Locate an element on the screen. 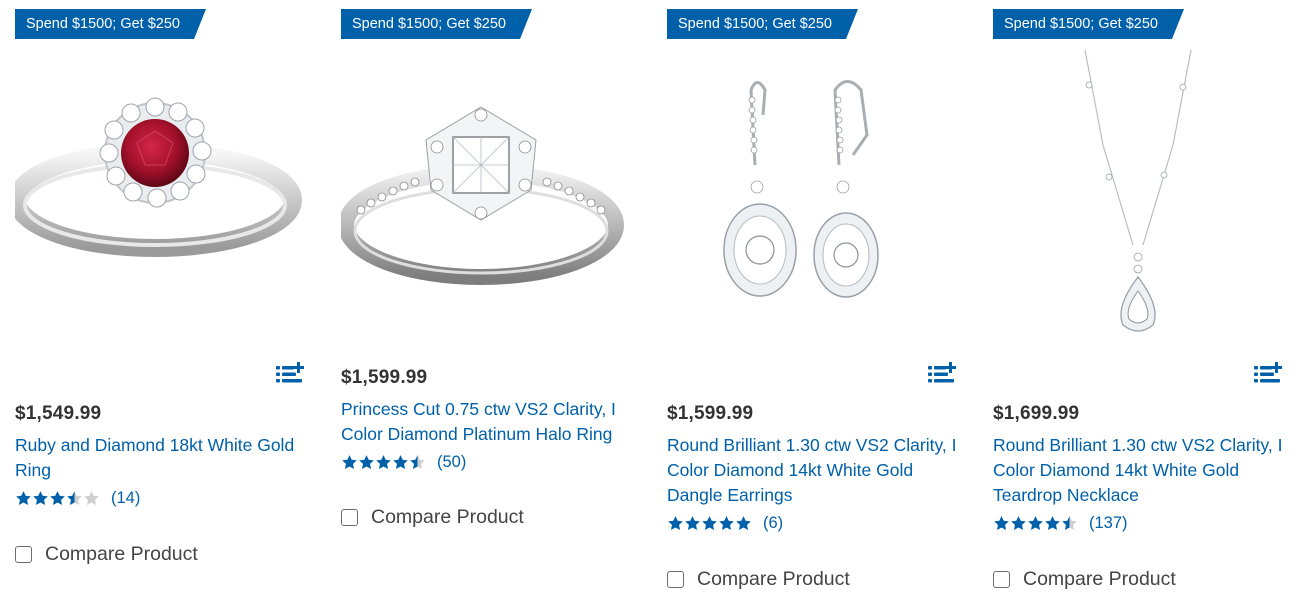 Image resolution: width=1295 pixels, height=600 pixels. product-title-link: Ruby and Diamond 18kt White Gold Ring is located at coordinates (160, 458).